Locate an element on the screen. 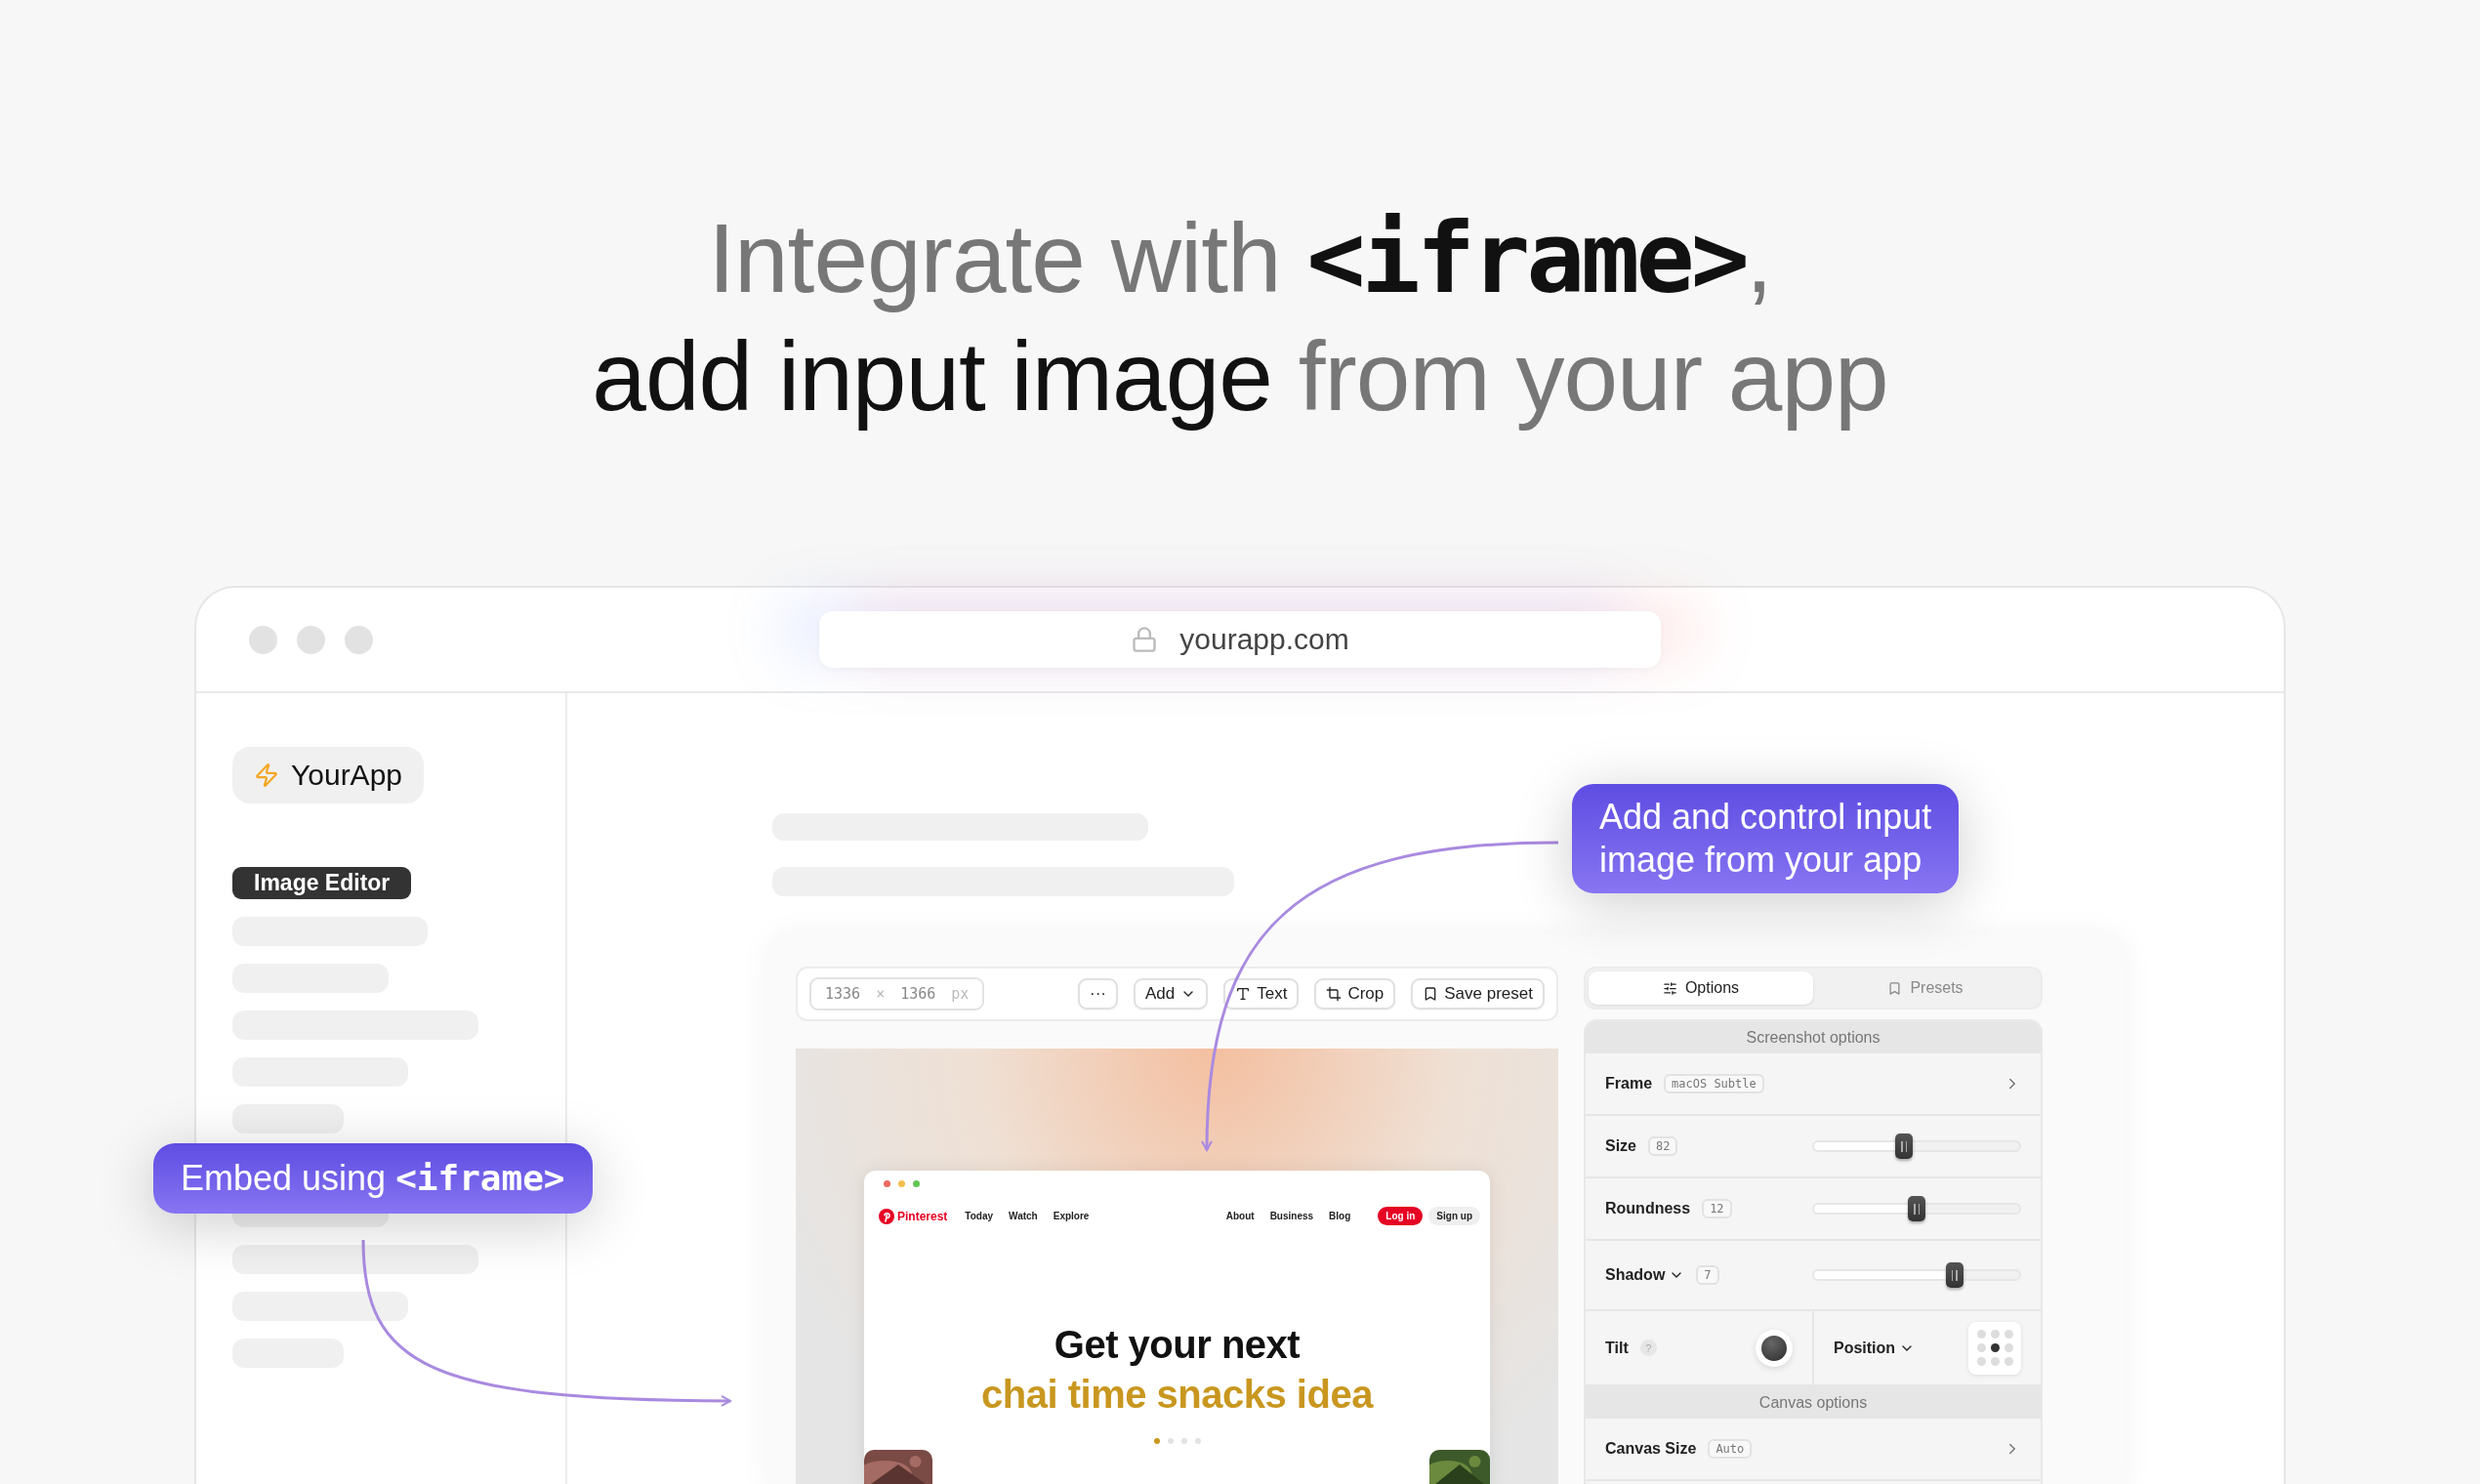 This screenshot has height=1484, width=2480. hero-title: Get your next is located at coordinates (1177, 1345).